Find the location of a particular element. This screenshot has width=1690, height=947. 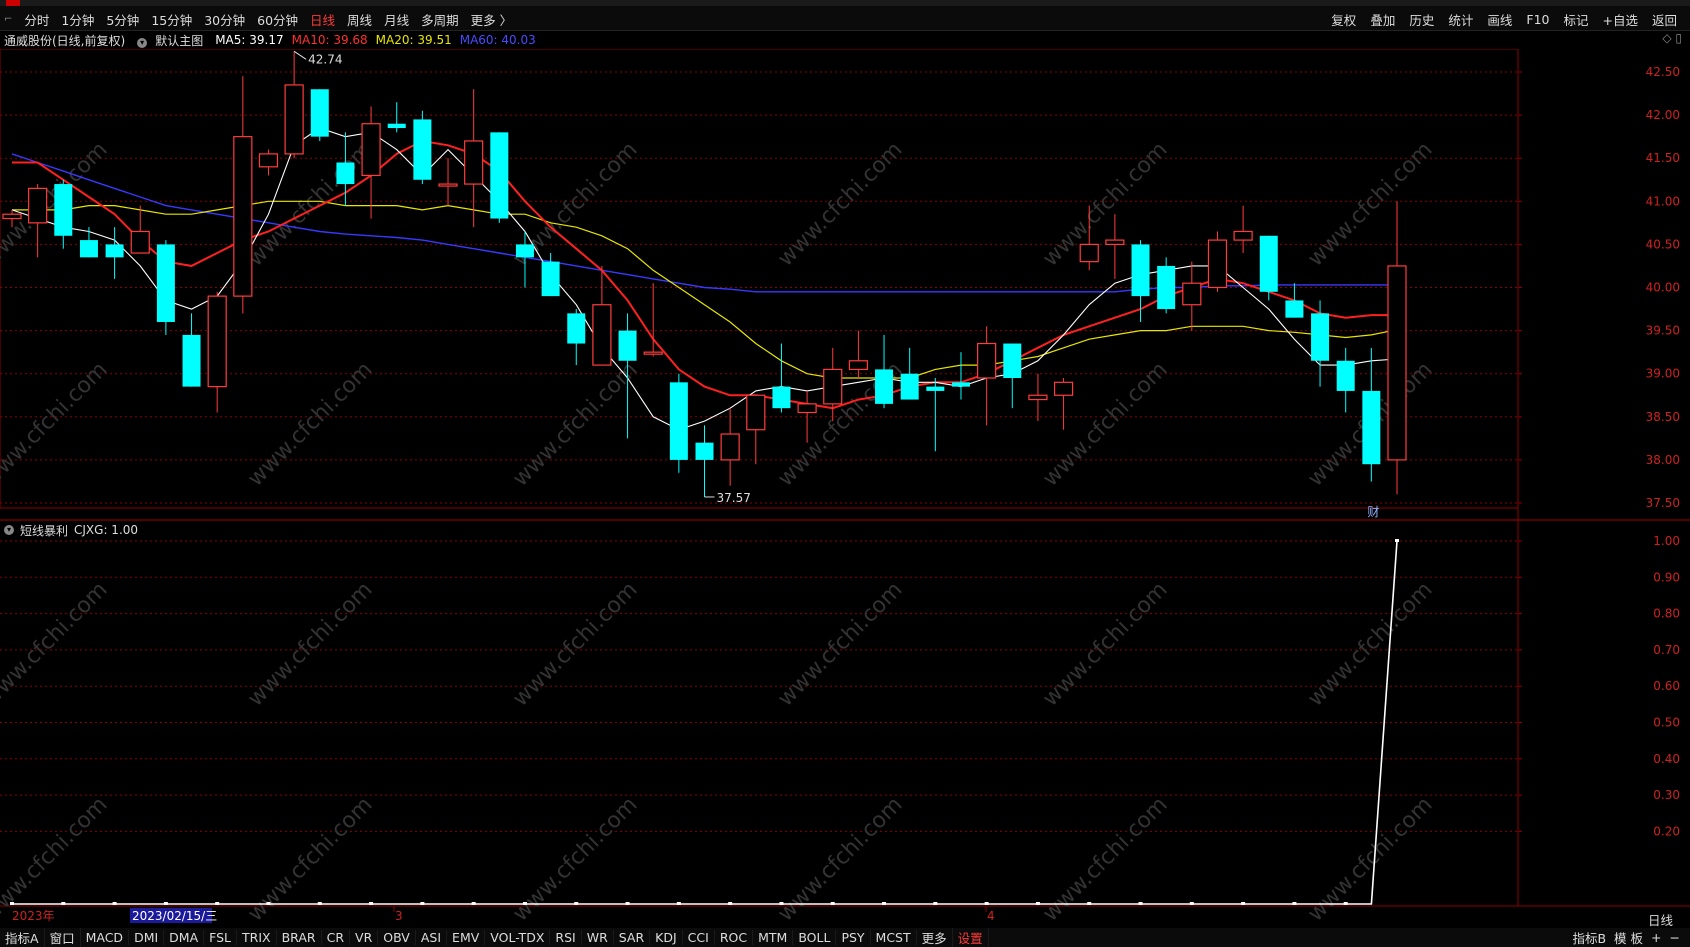

period-tab: 1分钟 is located at coordinates (77, 19).